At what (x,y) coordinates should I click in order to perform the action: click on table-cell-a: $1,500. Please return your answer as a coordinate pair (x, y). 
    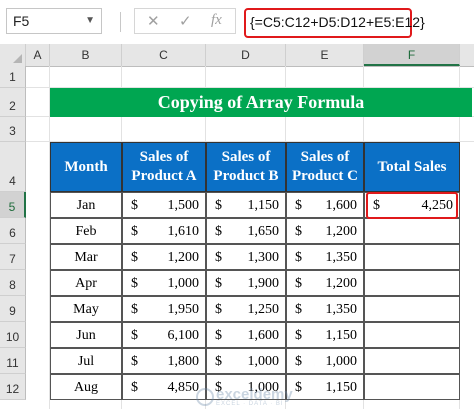
    Looking at the image, I should click on (164, 205).